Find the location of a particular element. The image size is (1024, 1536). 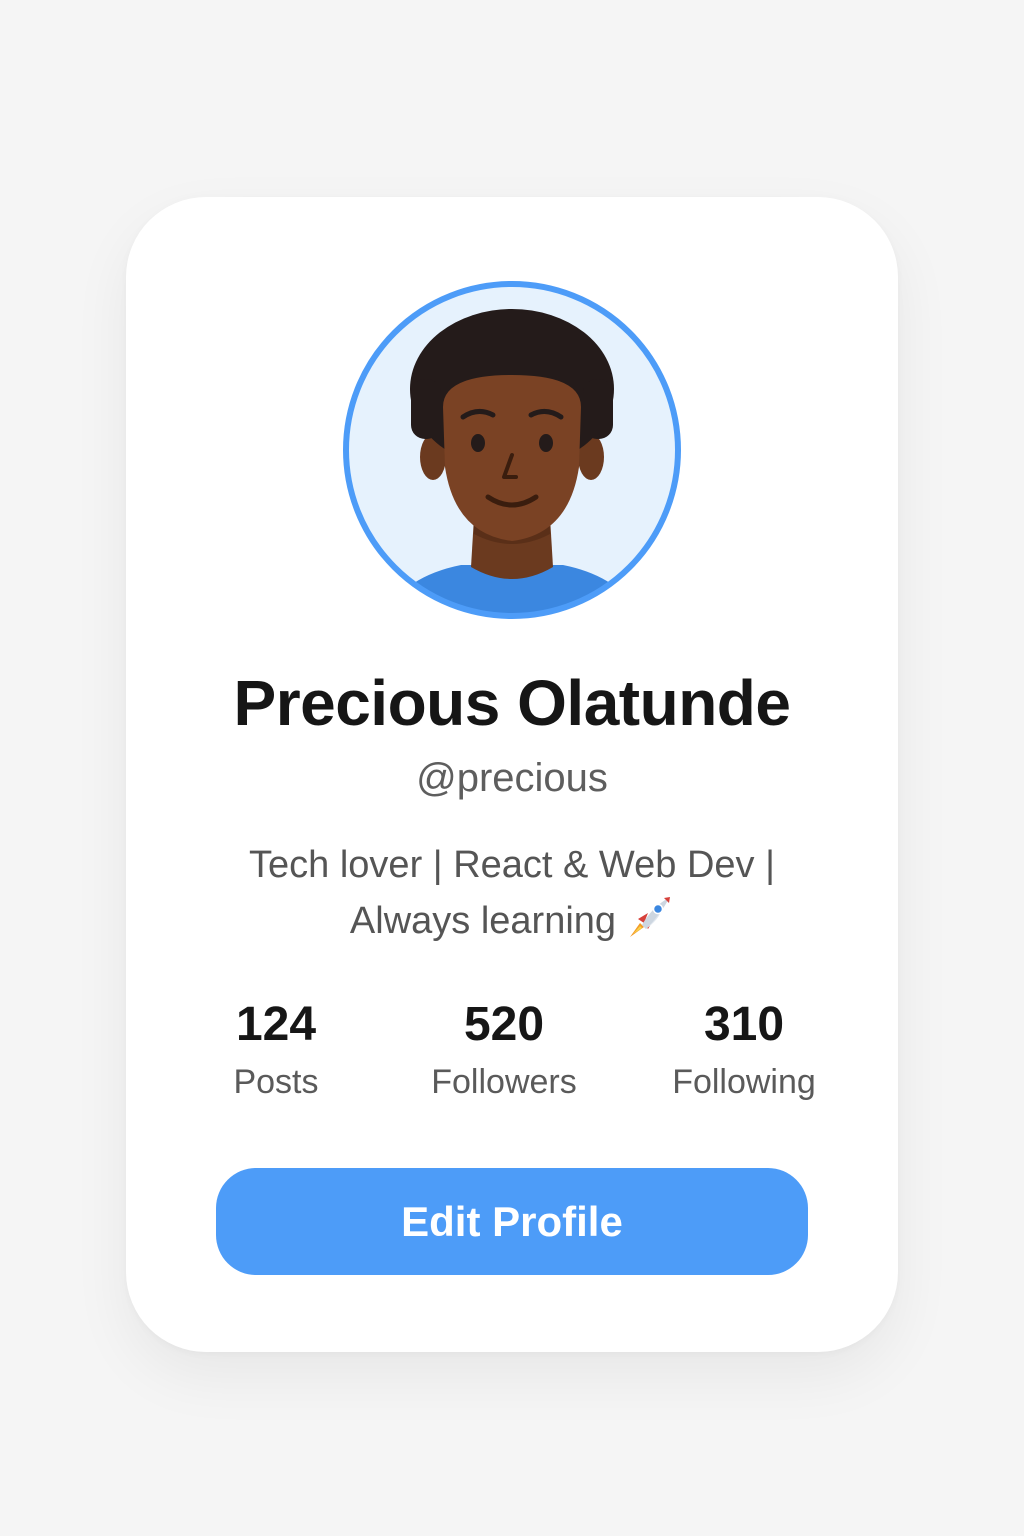

rocket-icon is located at coordinates (649, 918).